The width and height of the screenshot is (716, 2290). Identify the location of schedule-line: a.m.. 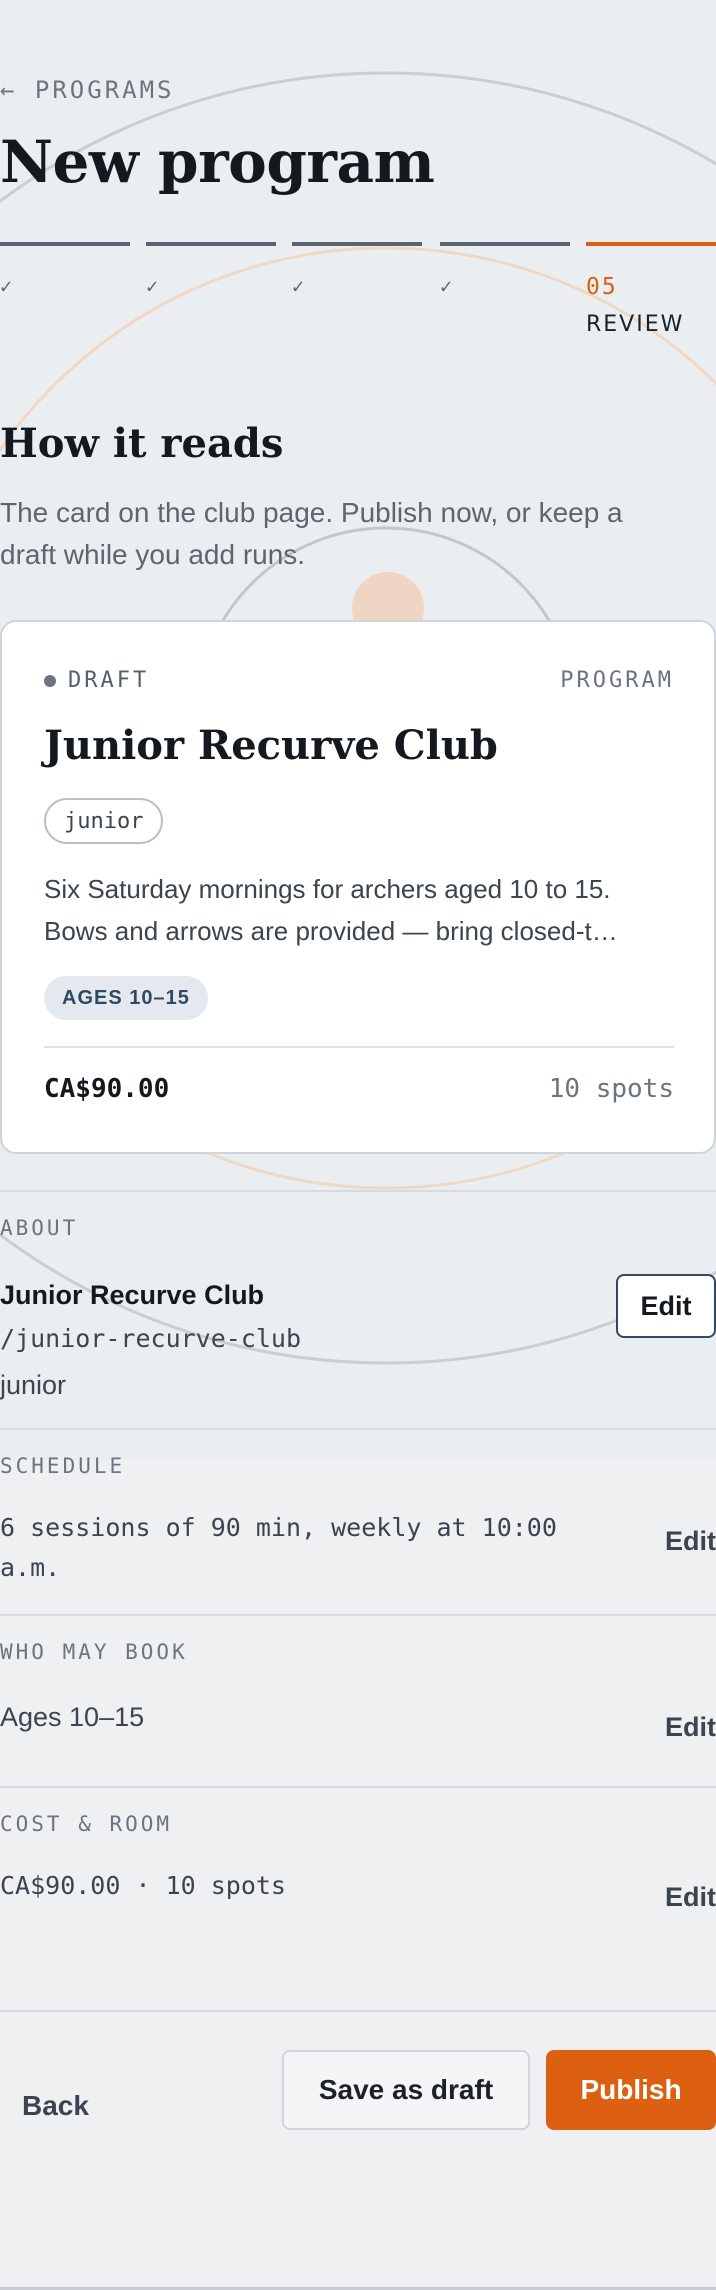
(30, 1567).